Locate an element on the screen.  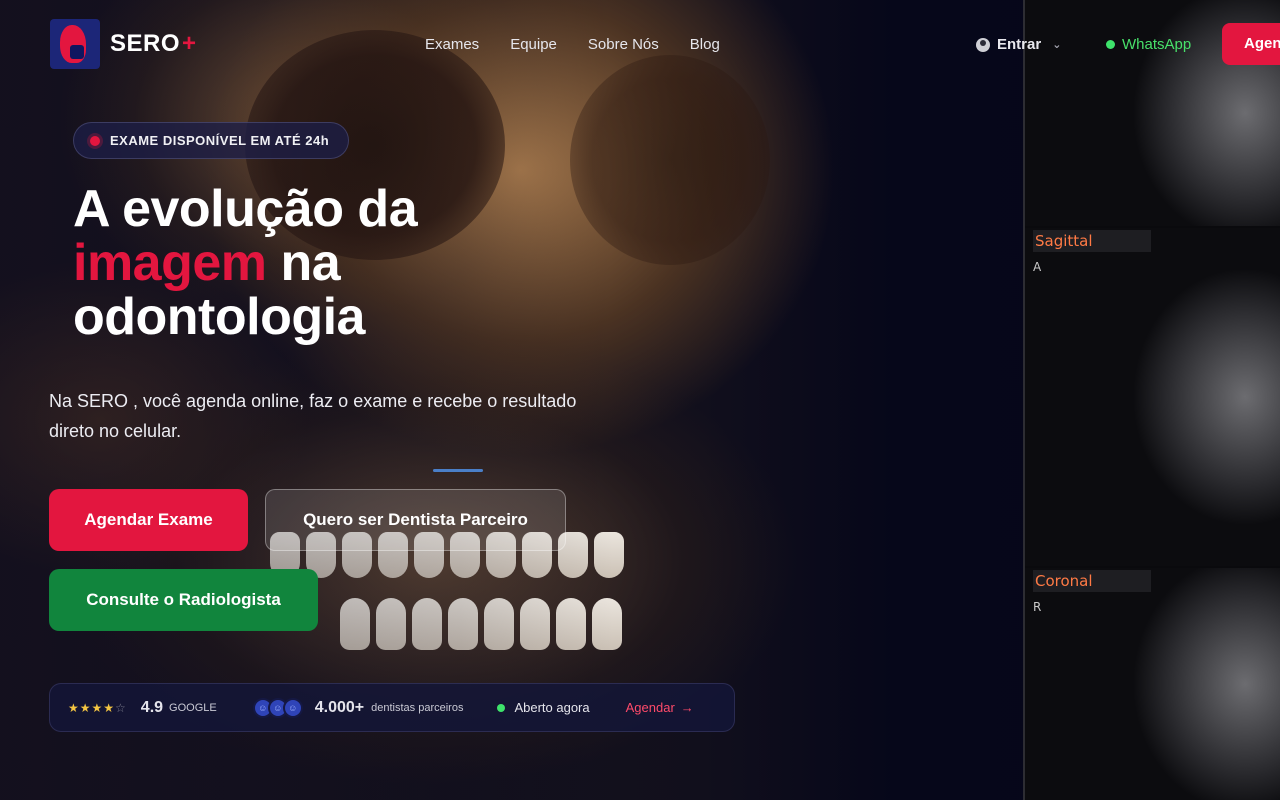
empty-star: ☆ is located at coordinates (121, 707).